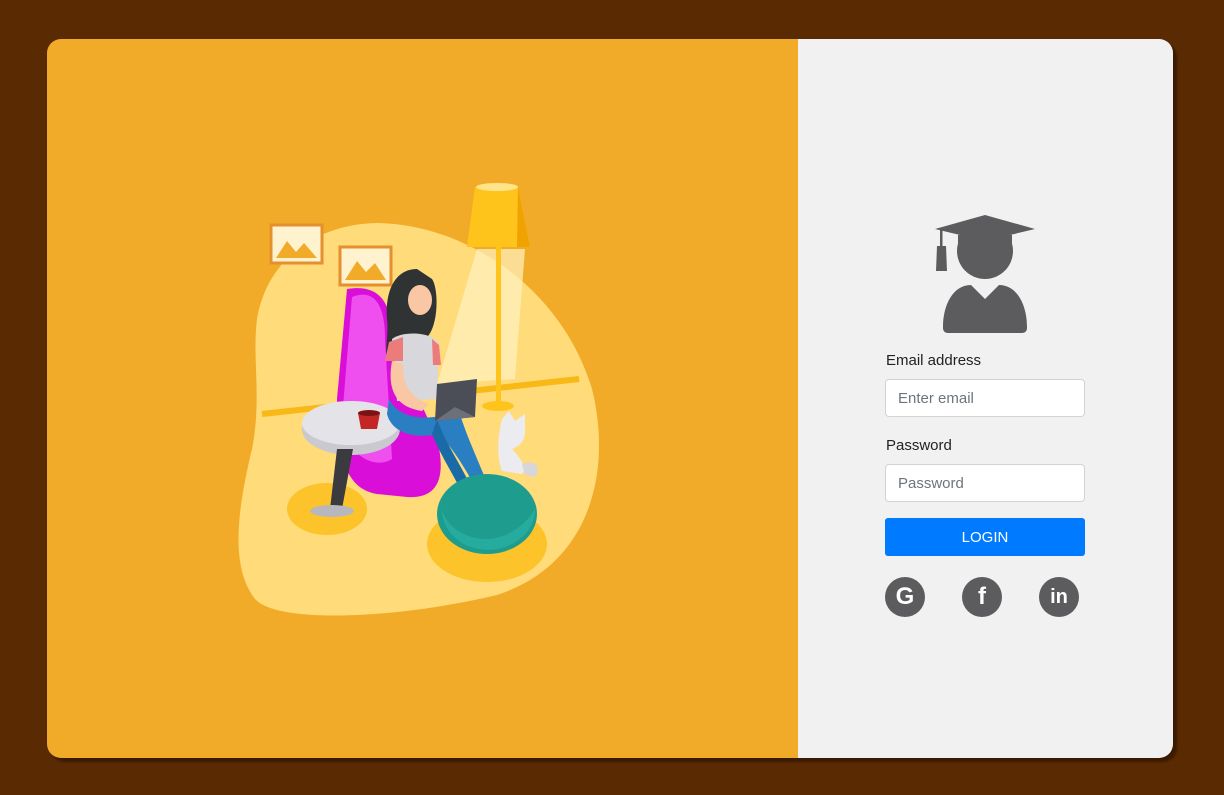 Image resolution: width=1224 pixels, height=795 pixels. I want to click on password-input, so click(985, 483).